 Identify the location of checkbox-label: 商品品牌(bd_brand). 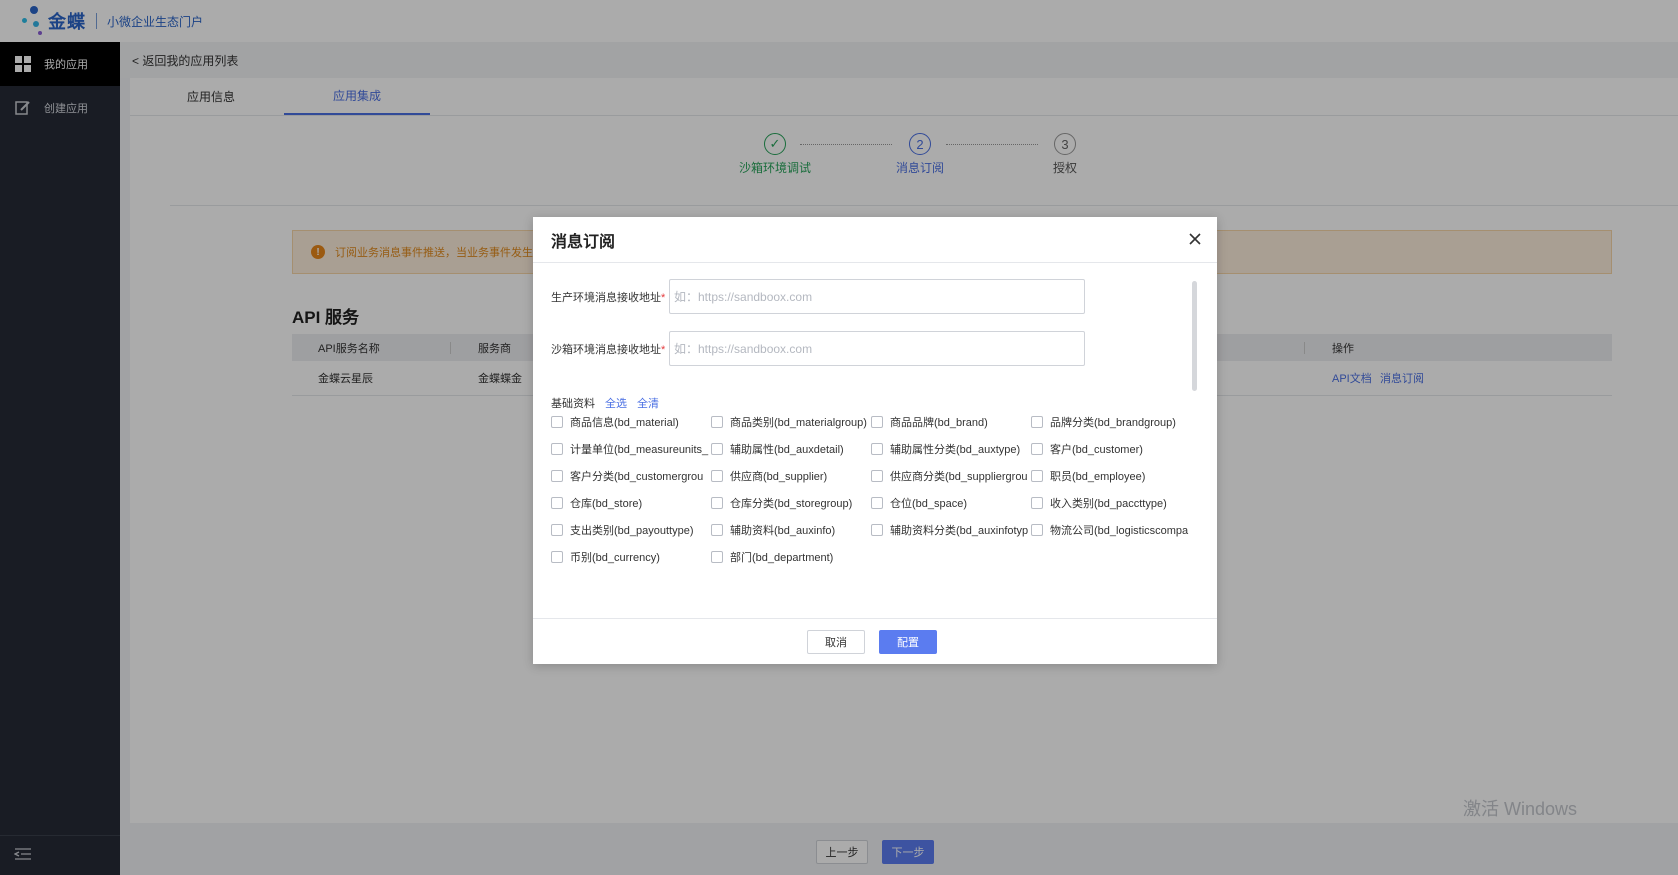
(939, 423).